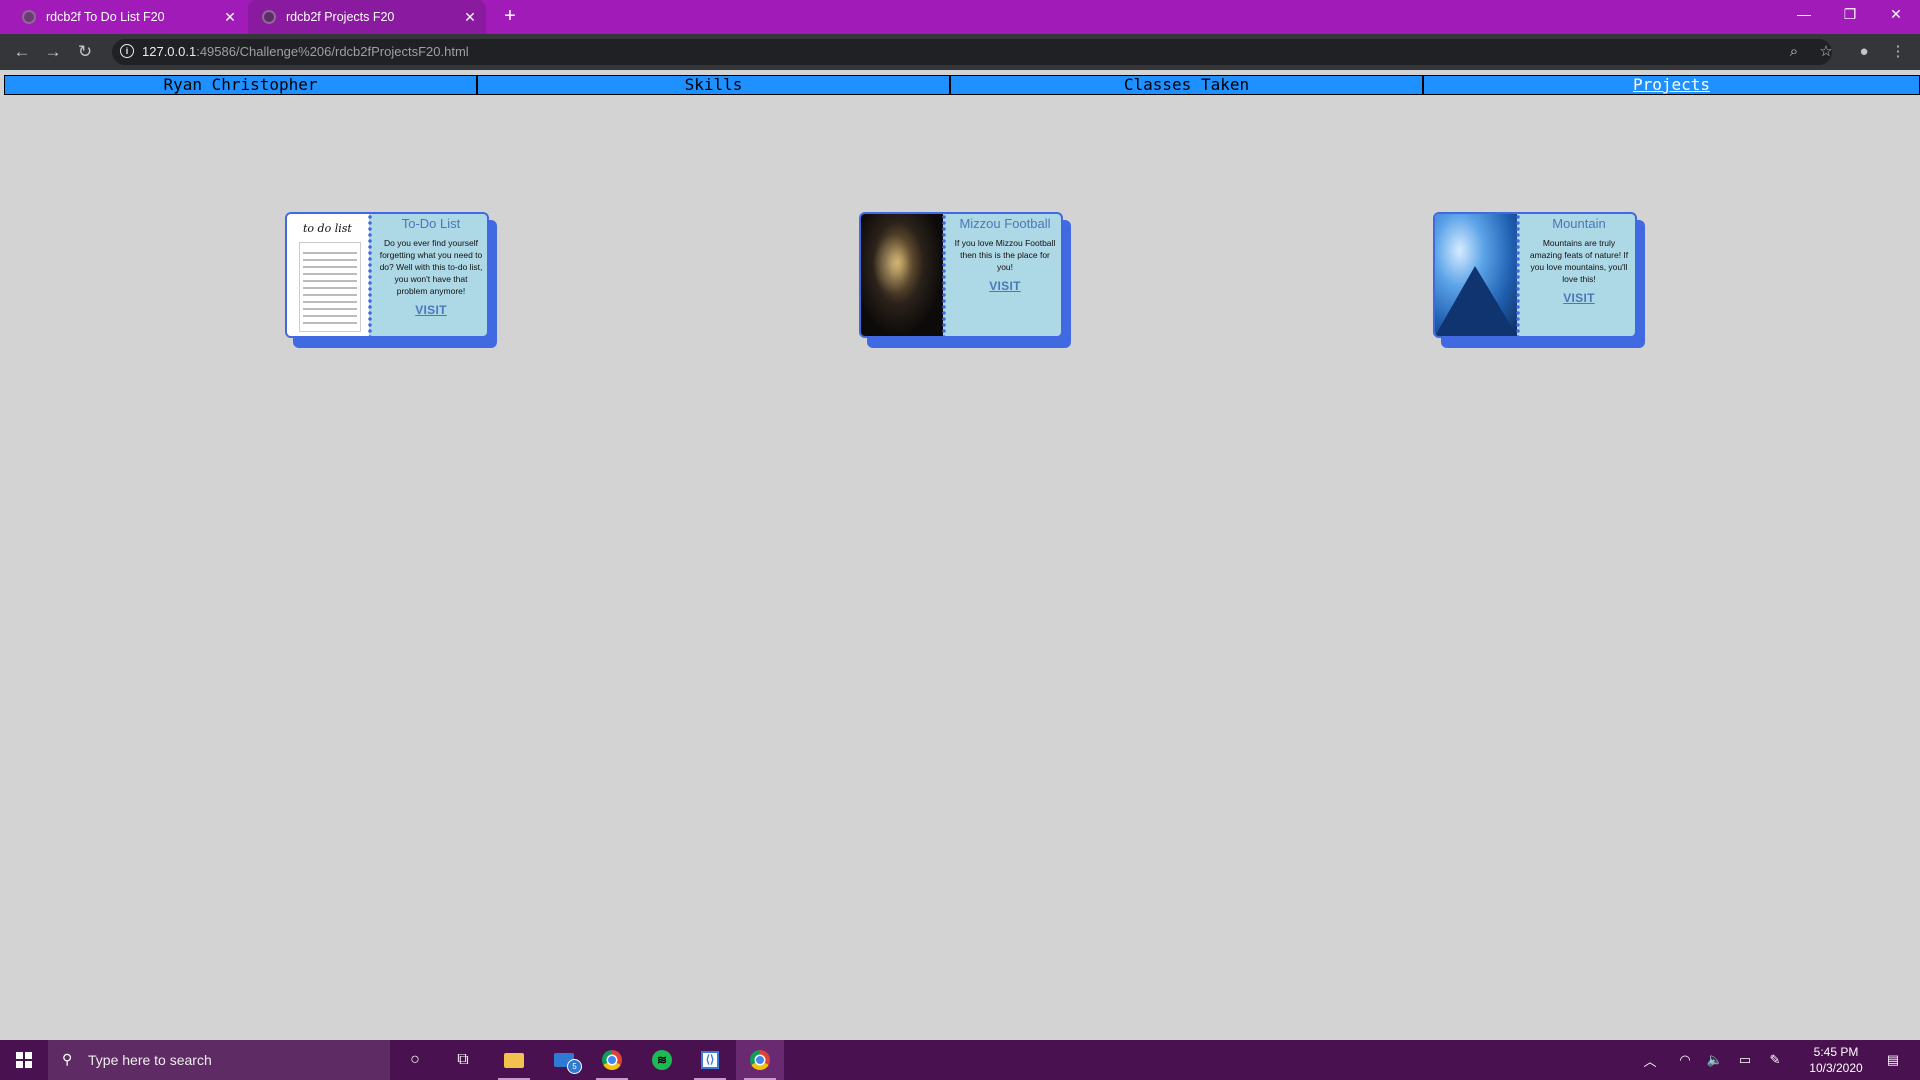 This screenshot has height=1080, width=1920. Describe the element at coordinates (1005, 223) in the screenshot. I see `card-title: Mizzou Football` at that location.